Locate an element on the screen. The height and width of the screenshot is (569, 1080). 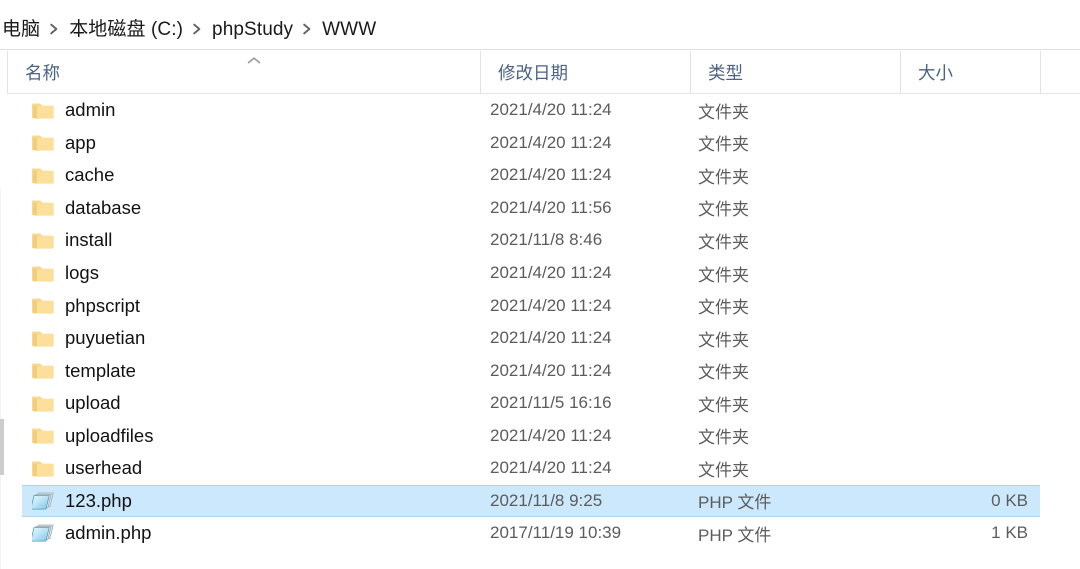
file-name-cell: phpscript is located at coordinates (240, 305).